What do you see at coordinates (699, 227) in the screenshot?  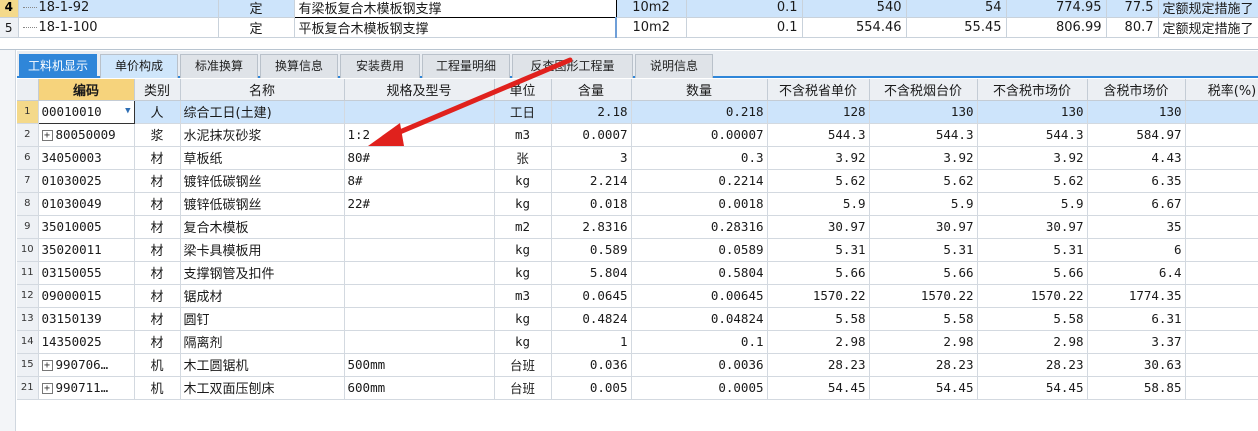 I see `value-cell-qty: 0.28316` at bounding box center [699, 227].